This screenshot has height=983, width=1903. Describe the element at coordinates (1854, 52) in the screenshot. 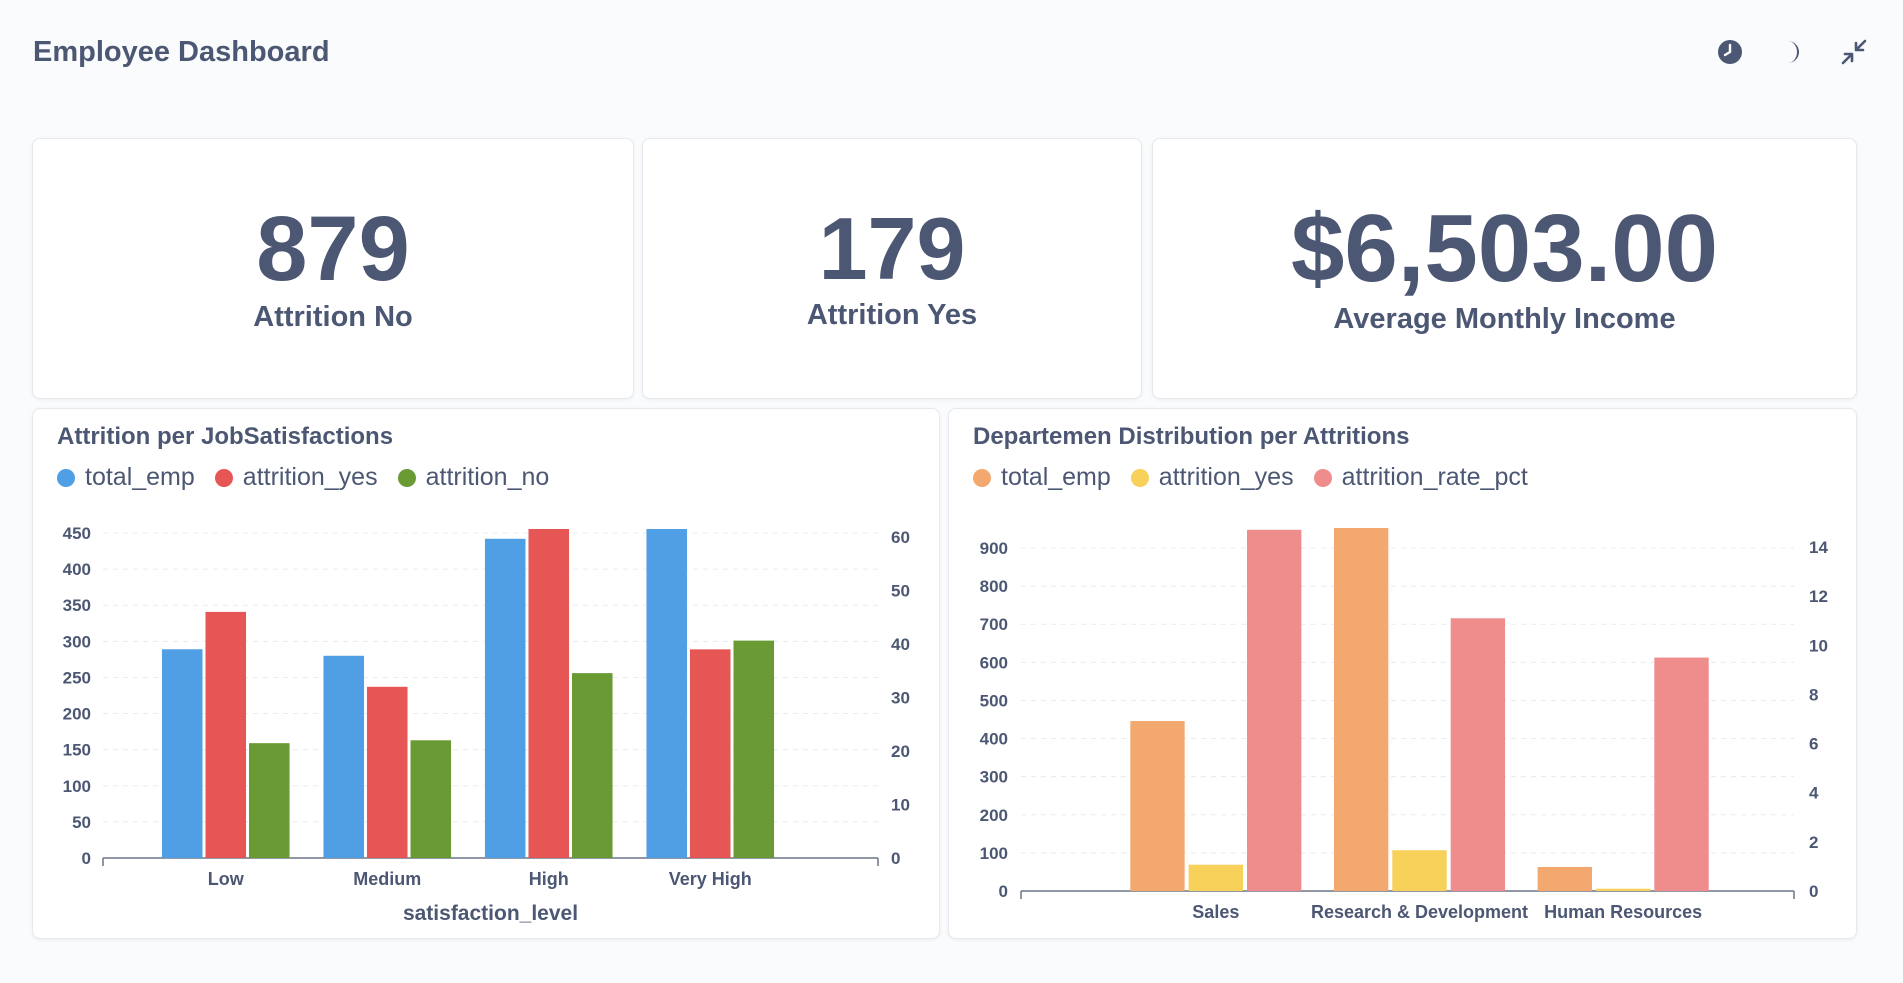

I see `collapse-icon` at that location.